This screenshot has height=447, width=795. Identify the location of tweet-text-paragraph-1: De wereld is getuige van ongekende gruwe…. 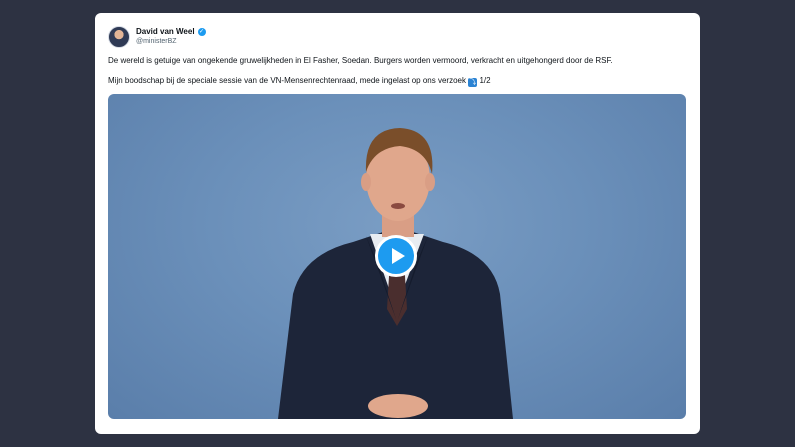
(360, 60).